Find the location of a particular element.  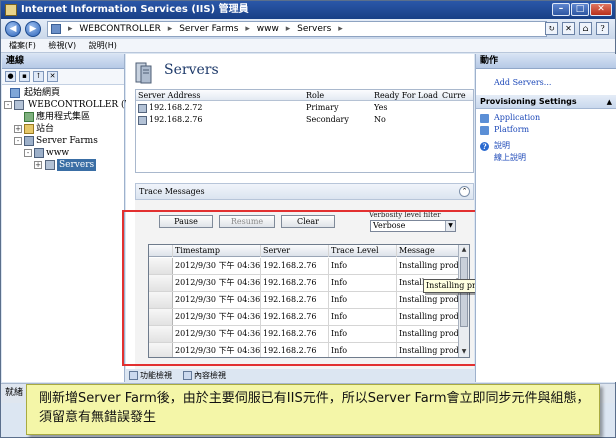

collapse-chevron-icon: ⌃ is located at coordinates (464, 191).